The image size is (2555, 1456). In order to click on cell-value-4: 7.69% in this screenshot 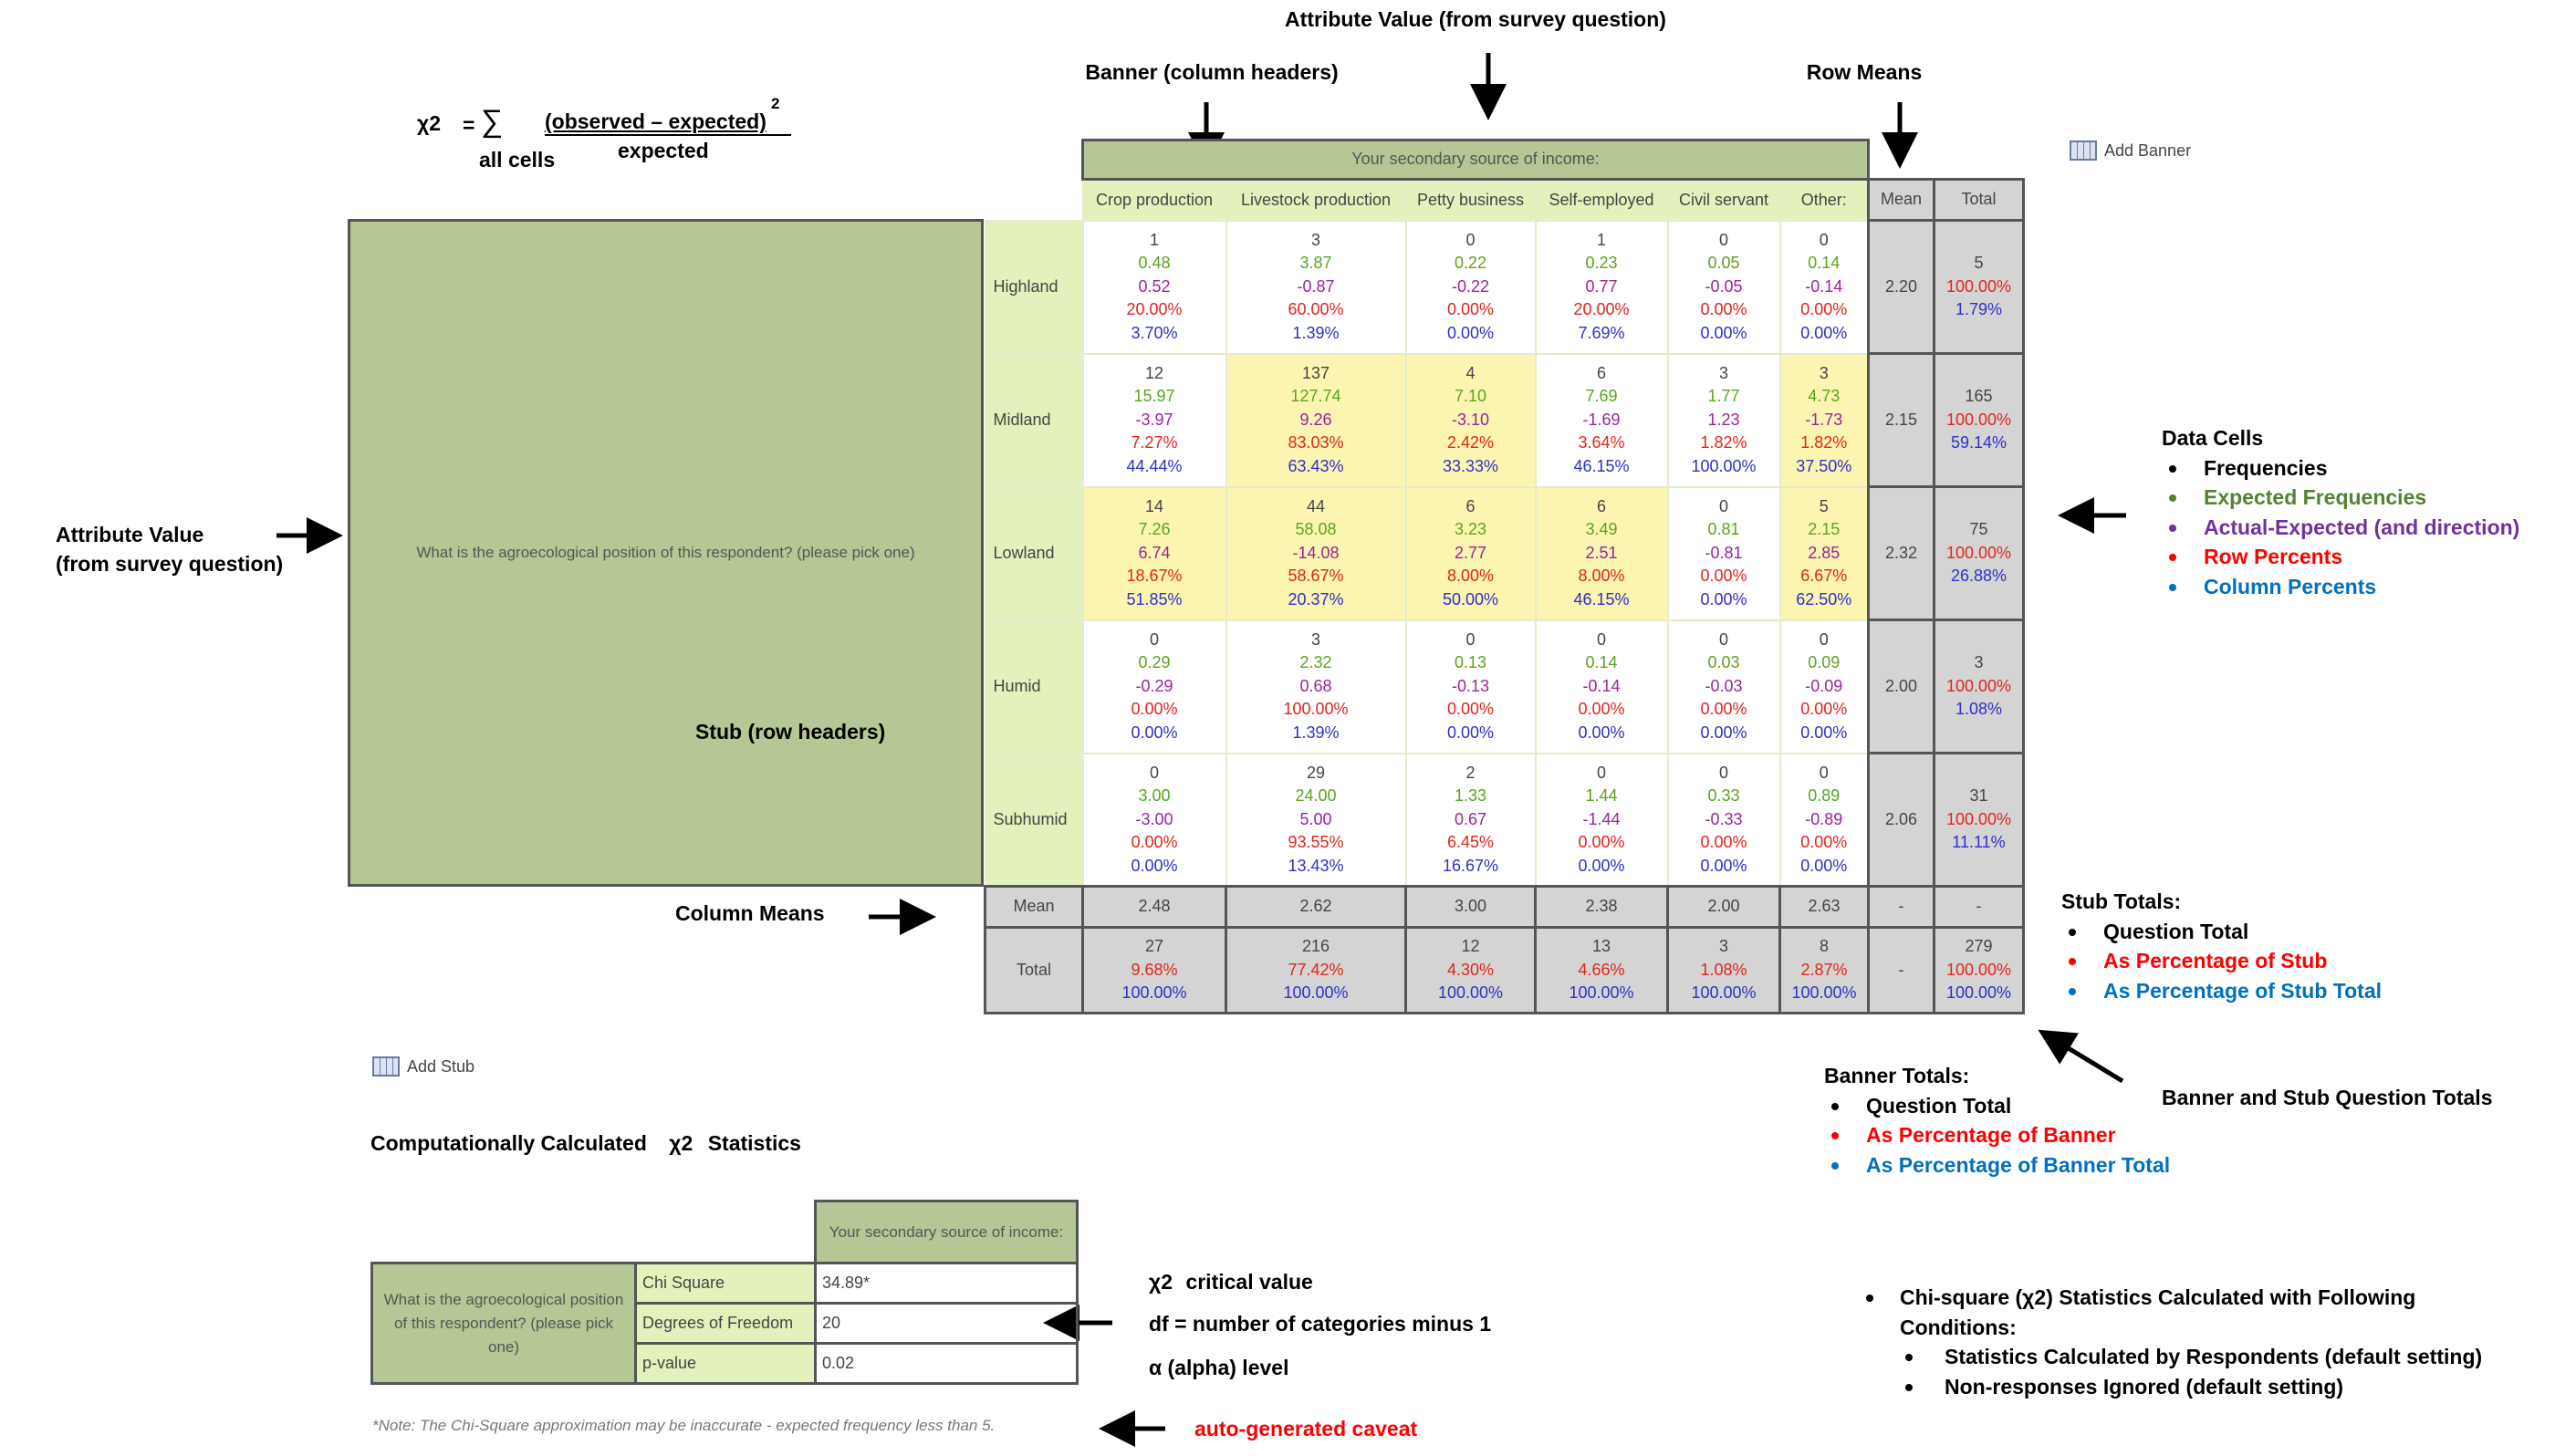, I will do `click(1601, 332)`.